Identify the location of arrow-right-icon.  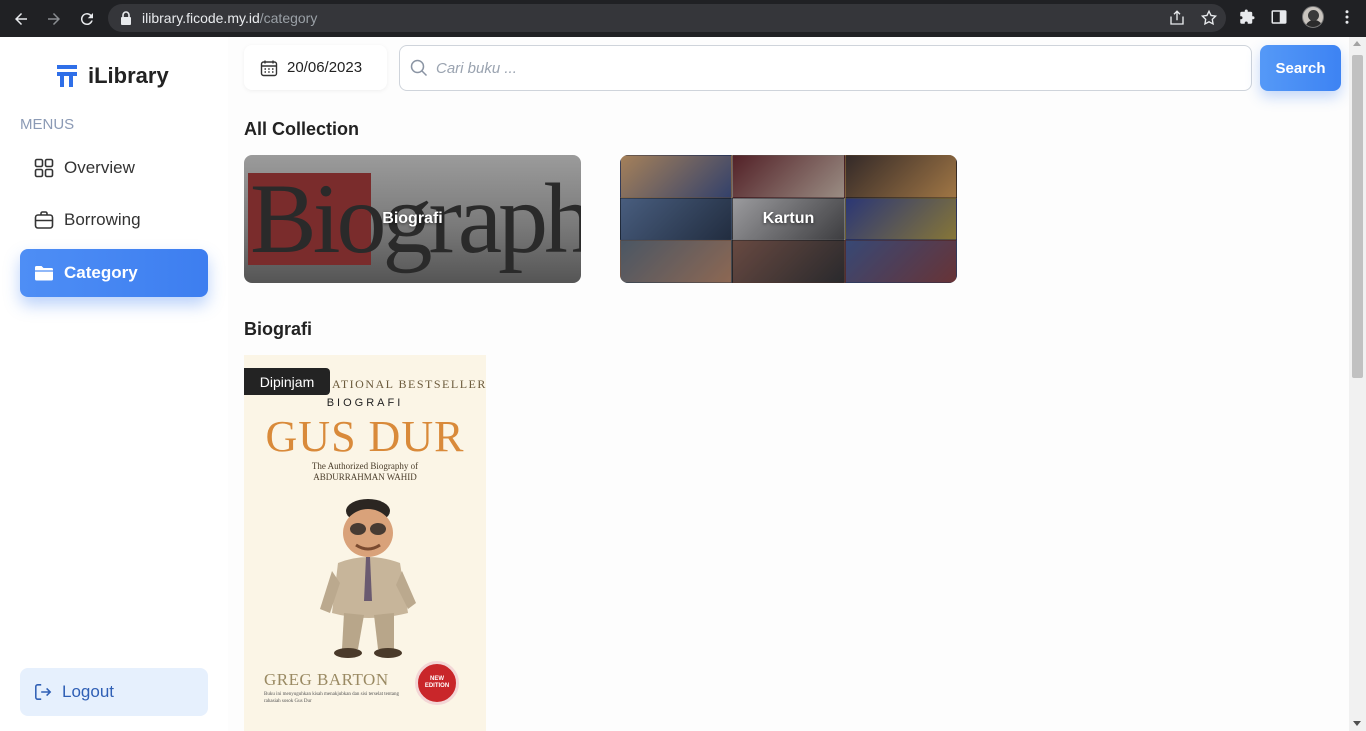
(54, 18).